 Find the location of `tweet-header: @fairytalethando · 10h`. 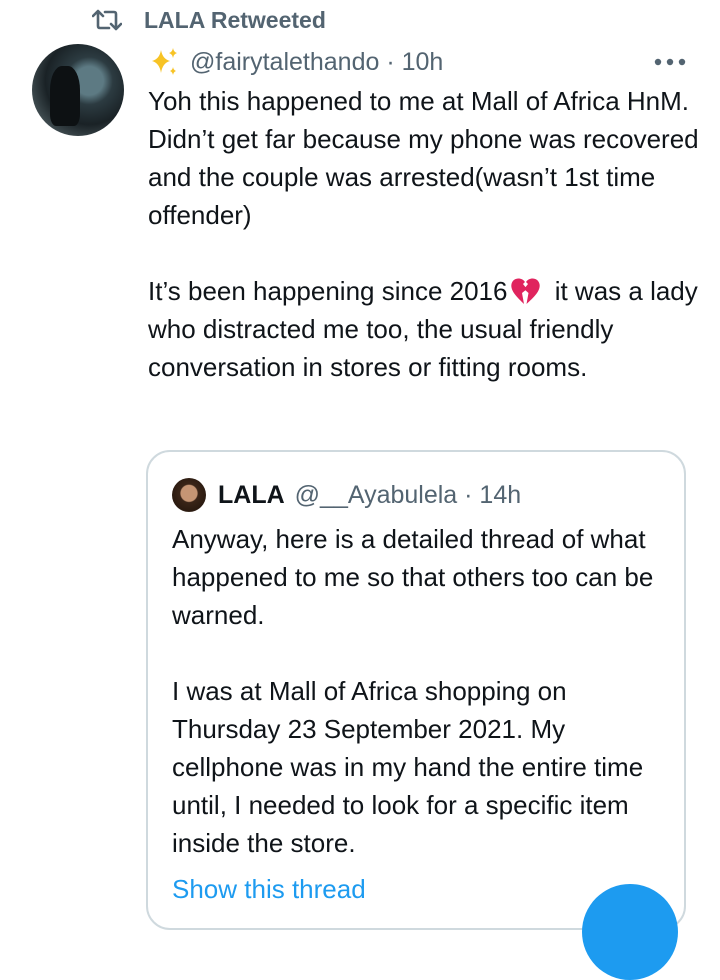

tweet-header: @fairytalethando · 10h is located at coordinates (295, 62).